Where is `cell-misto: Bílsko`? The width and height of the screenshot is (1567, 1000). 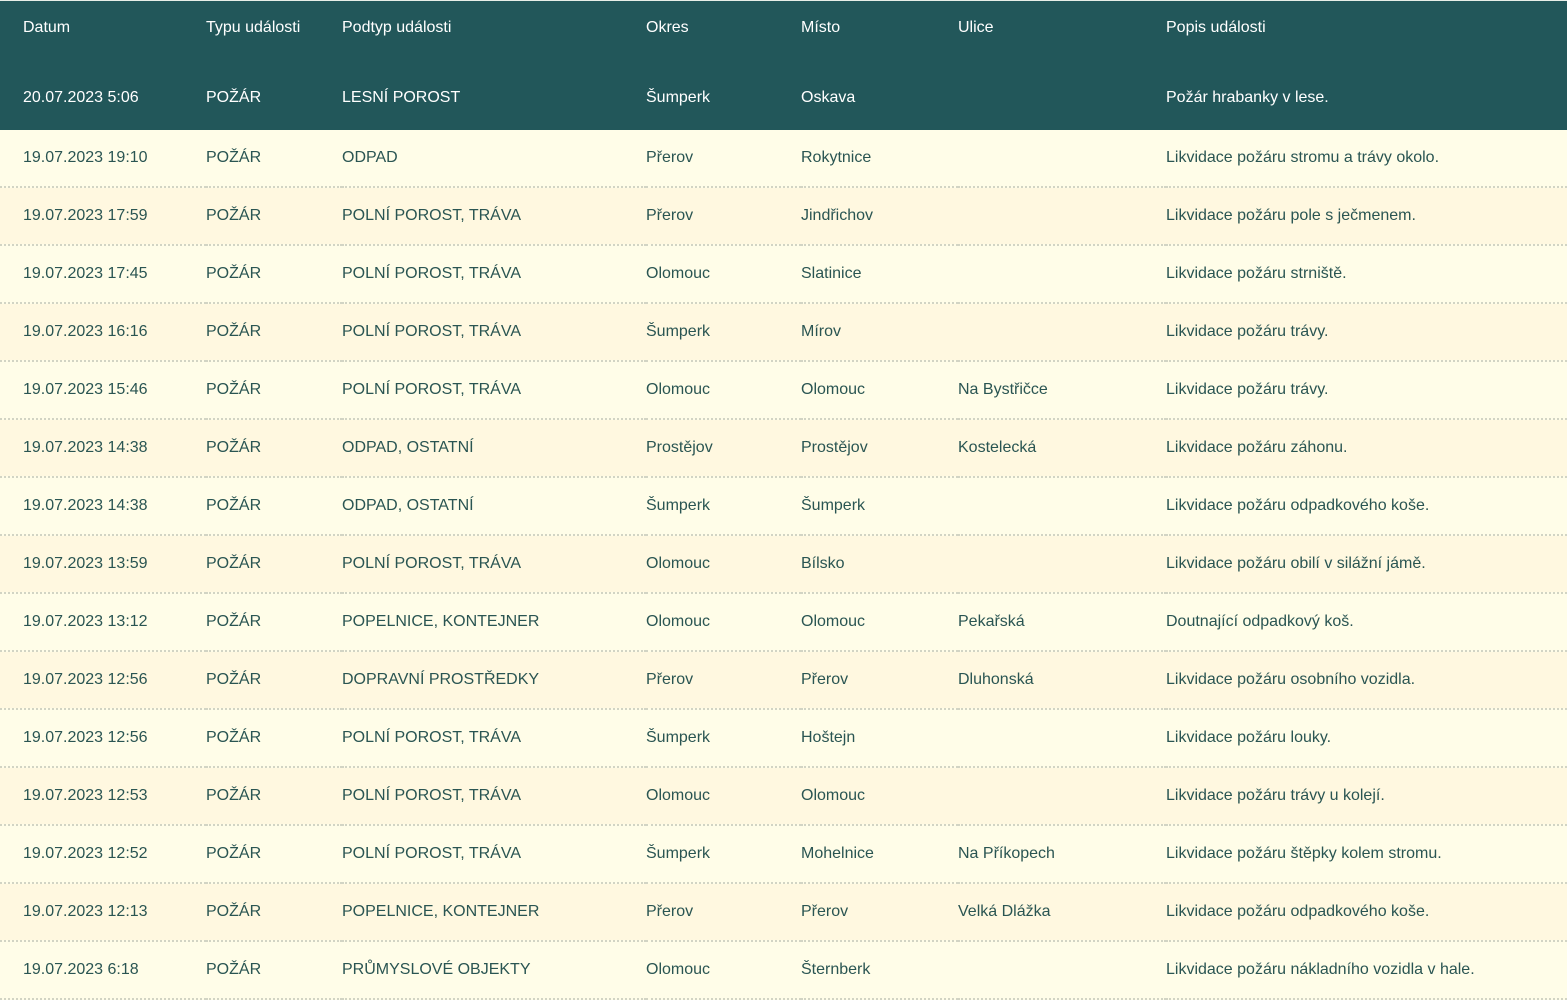 cell-misto: Bílsko is located at coordinates (879, 564).